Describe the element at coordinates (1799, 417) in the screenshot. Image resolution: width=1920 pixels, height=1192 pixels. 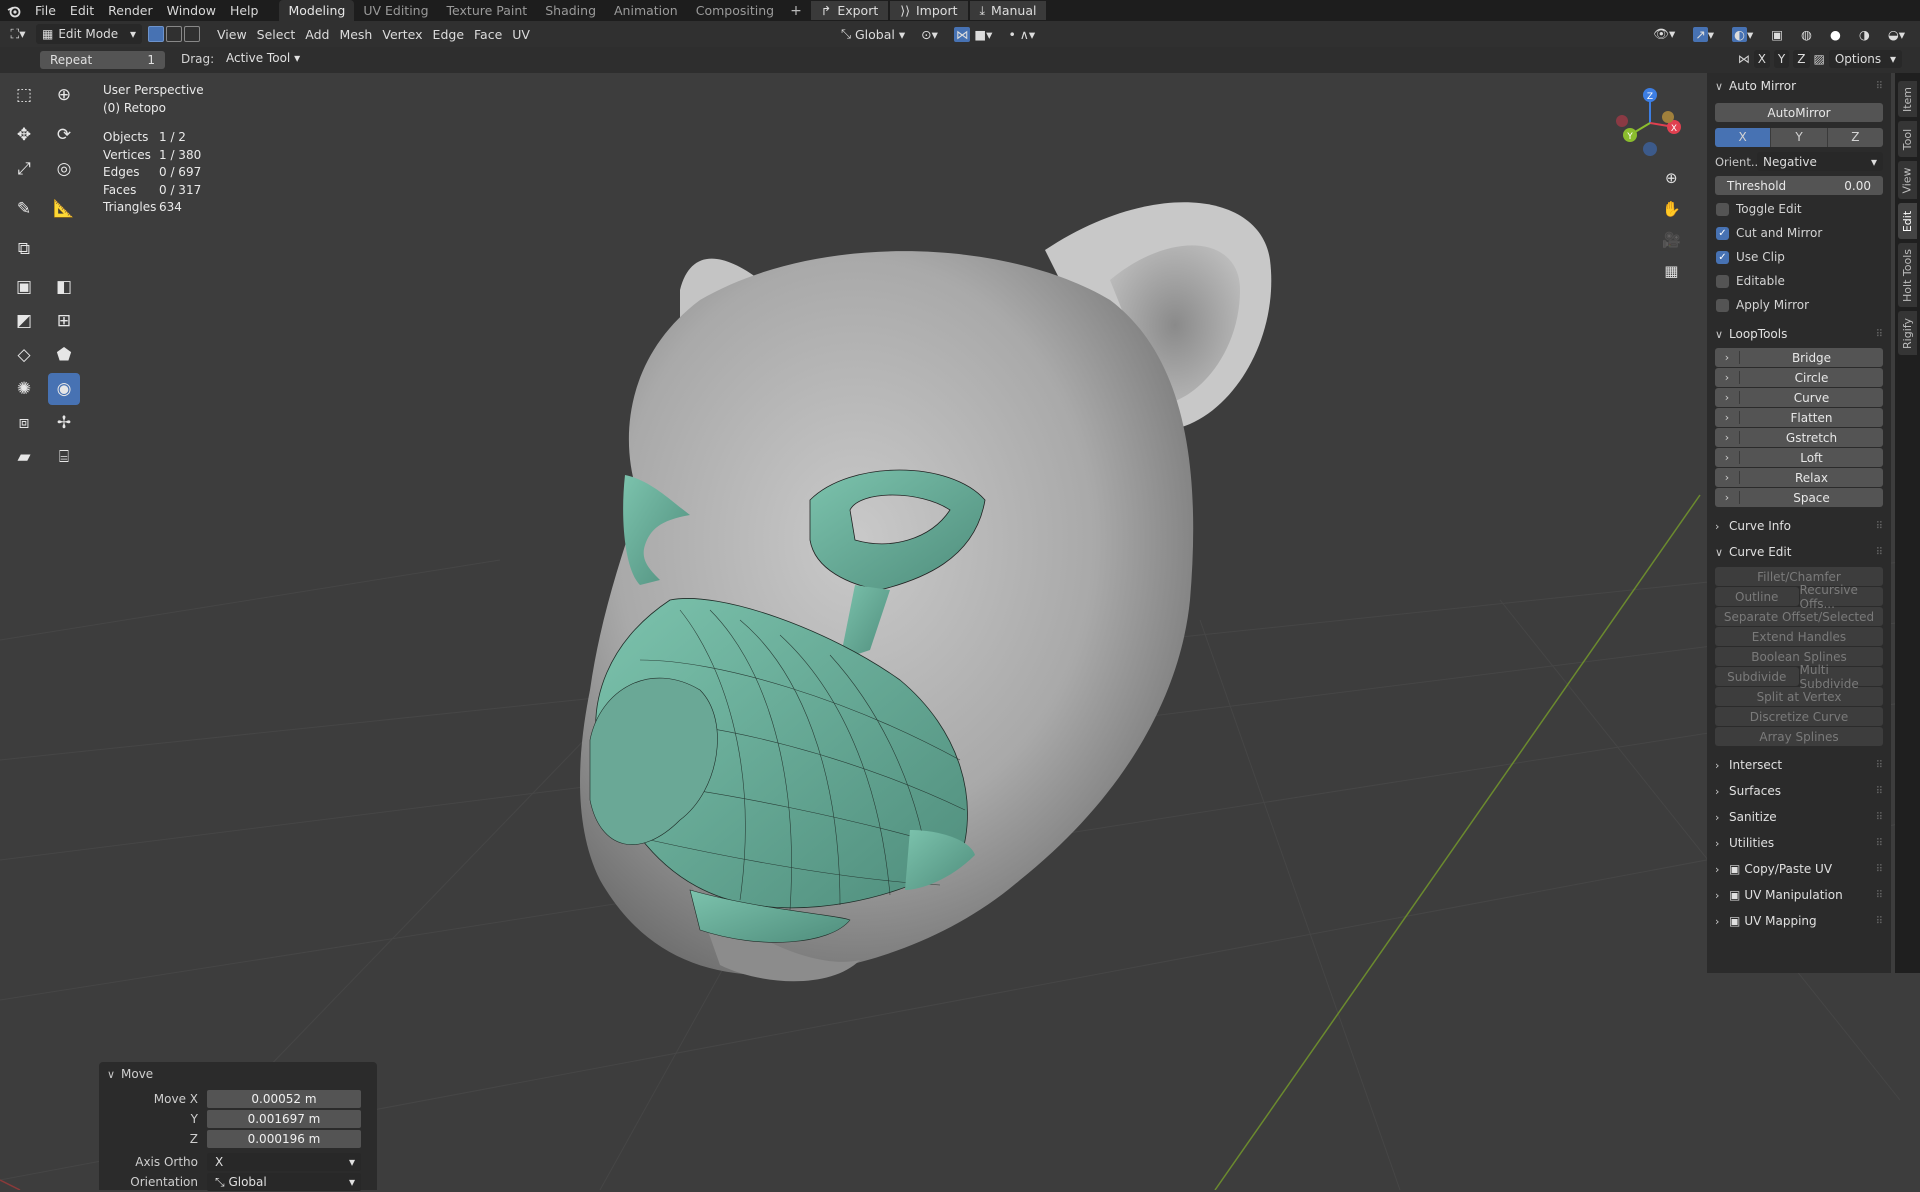
I see `looptools-flatten: › Flatten` at that location.